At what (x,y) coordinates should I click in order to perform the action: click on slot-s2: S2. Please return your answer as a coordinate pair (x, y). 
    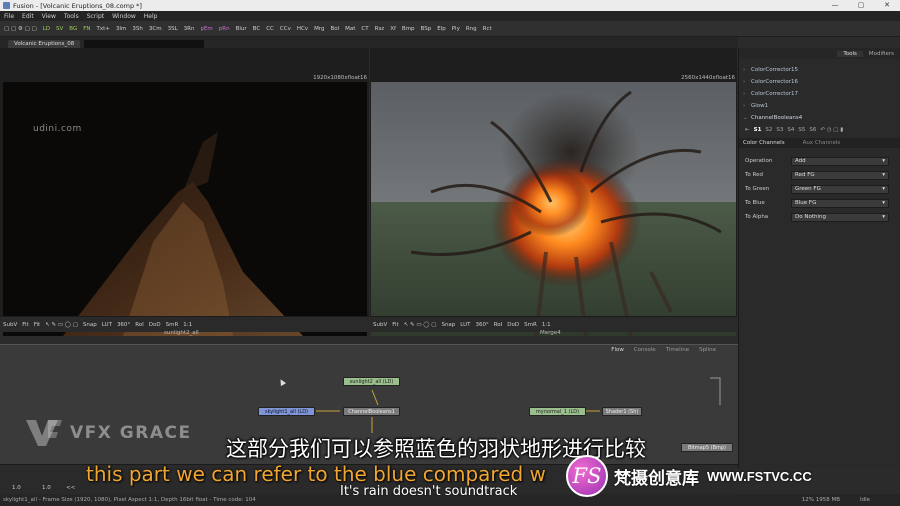
    Looking at the image, I should click on (768, 130).